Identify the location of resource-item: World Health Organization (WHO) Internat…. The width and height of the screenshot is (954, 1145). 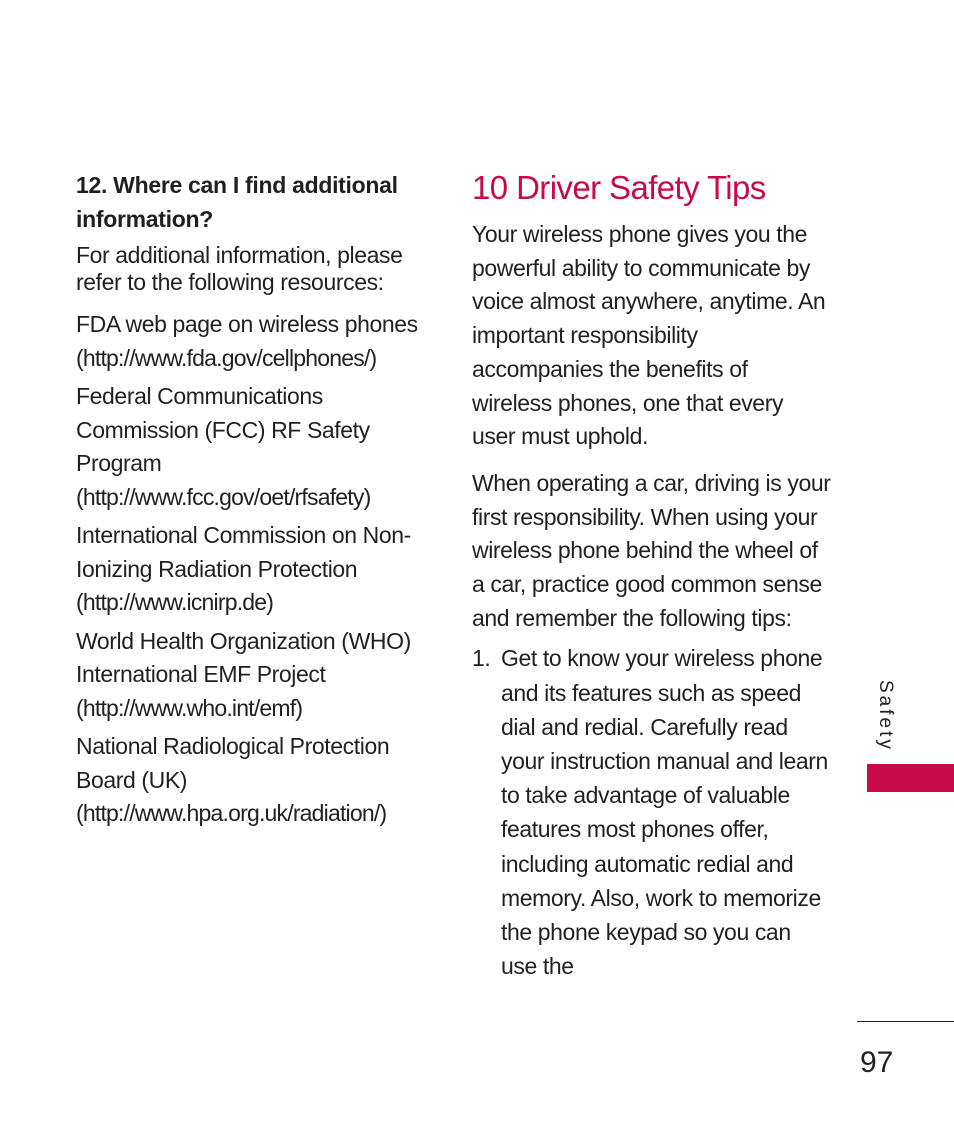
(256, 675).